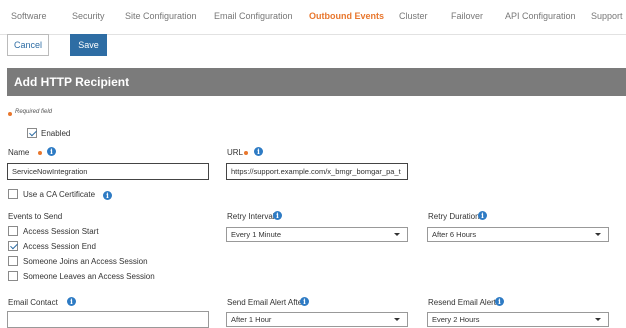  What do you see at coordinates (467, 16) in the screenshot?
I see `tab-failover: Failover` at bounding box center [467, 16].